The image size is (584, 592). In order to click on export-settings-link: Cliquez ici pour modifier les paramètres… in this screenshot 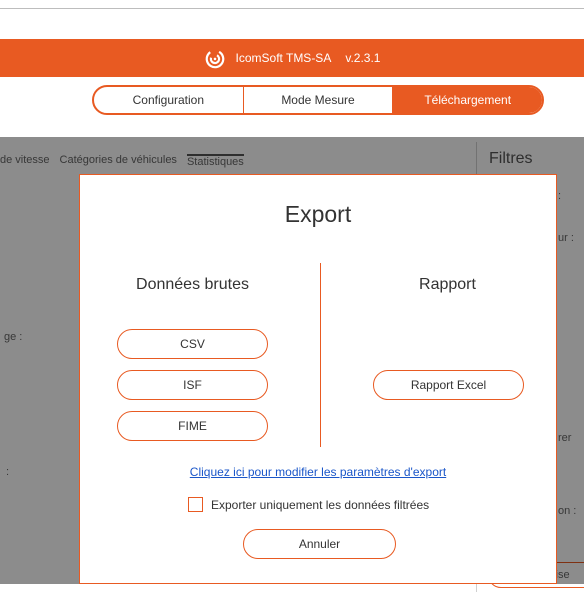, I will do `click(318, 472)`.